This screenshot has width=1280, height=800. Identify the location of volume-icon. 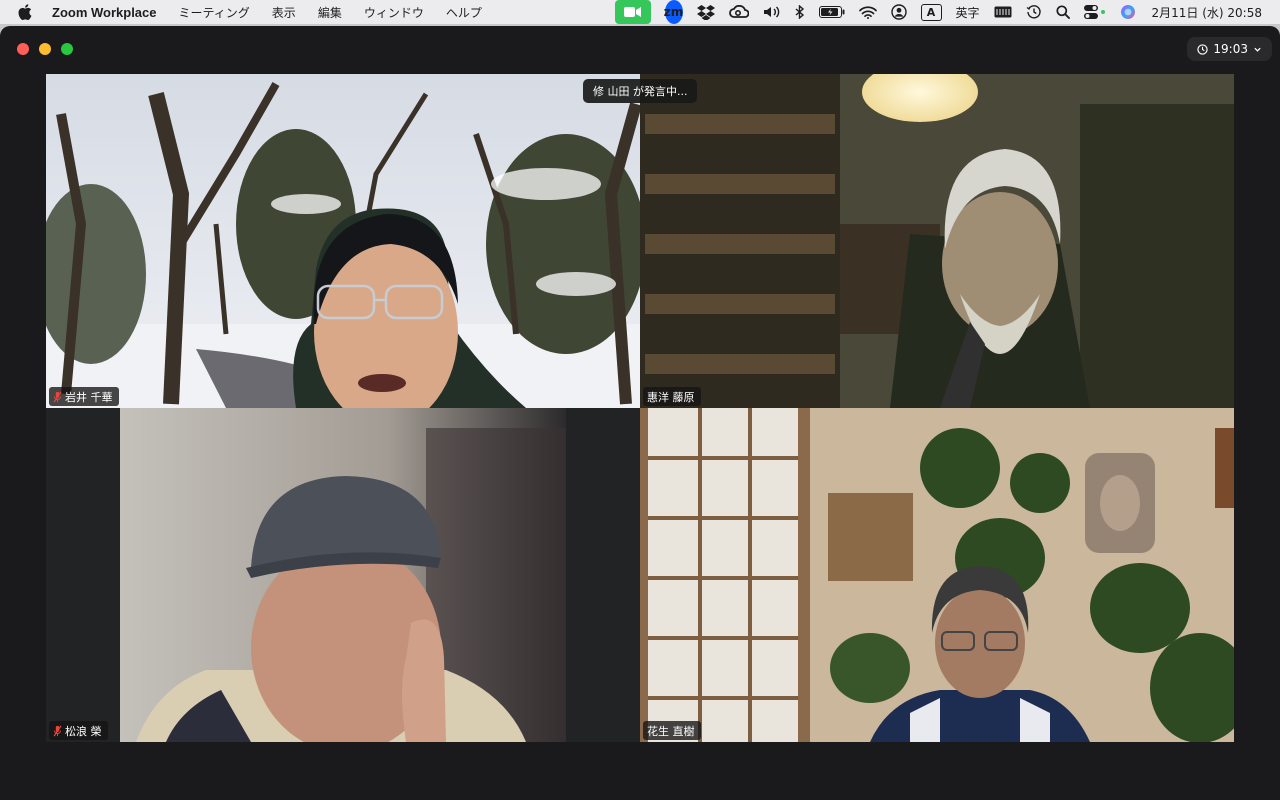
(772, 12).